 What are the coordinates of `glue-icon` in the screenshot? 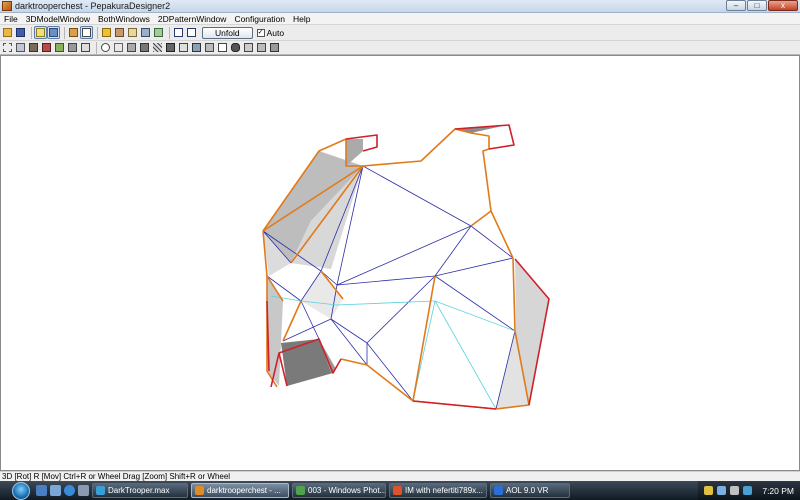 It's located at (119, 32).